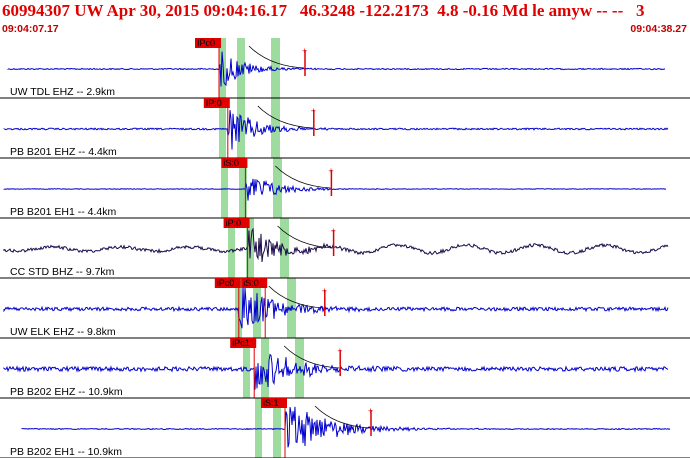 This screenshot has width=690, height=458. I want to click on channel-label: PB B202 EH1 -- 10.9km, so click(66, 452).